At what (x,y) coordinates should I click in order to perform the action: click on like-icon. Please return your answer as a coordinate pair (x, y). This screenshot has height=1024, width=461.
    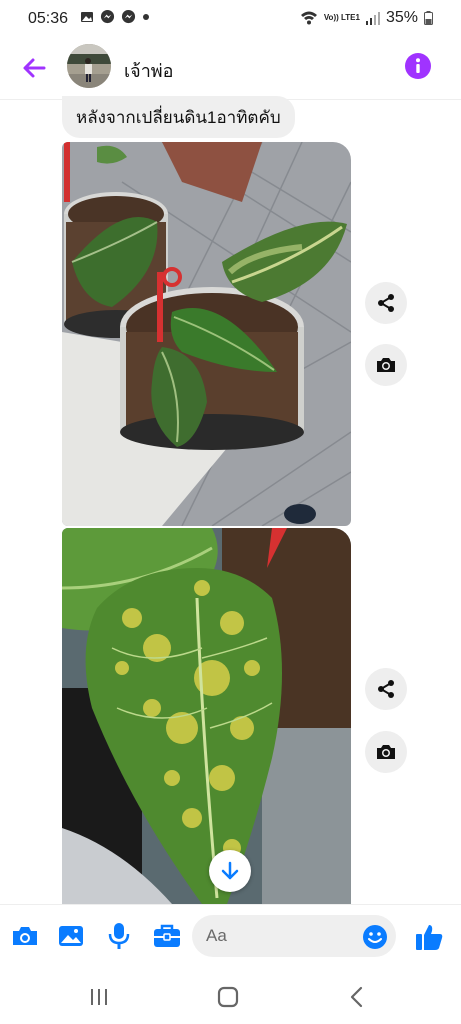
    Looking at the image, I should click on (429, 937).